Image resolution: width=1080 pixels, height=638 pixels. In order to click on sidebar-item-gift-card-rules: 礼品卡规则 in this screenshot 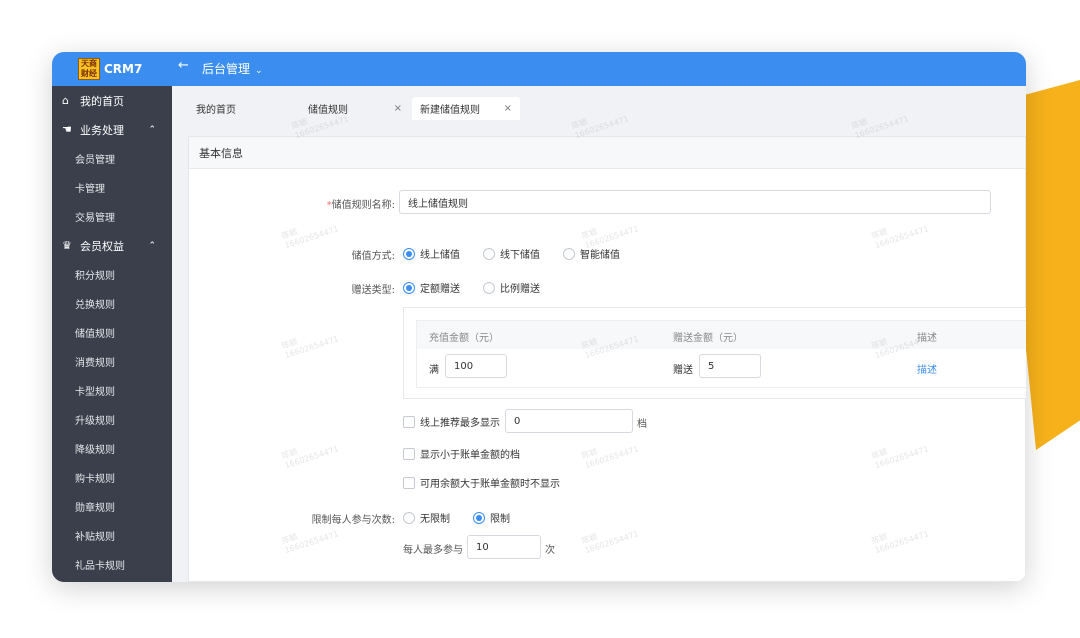, I will do `click(112, 564)`.